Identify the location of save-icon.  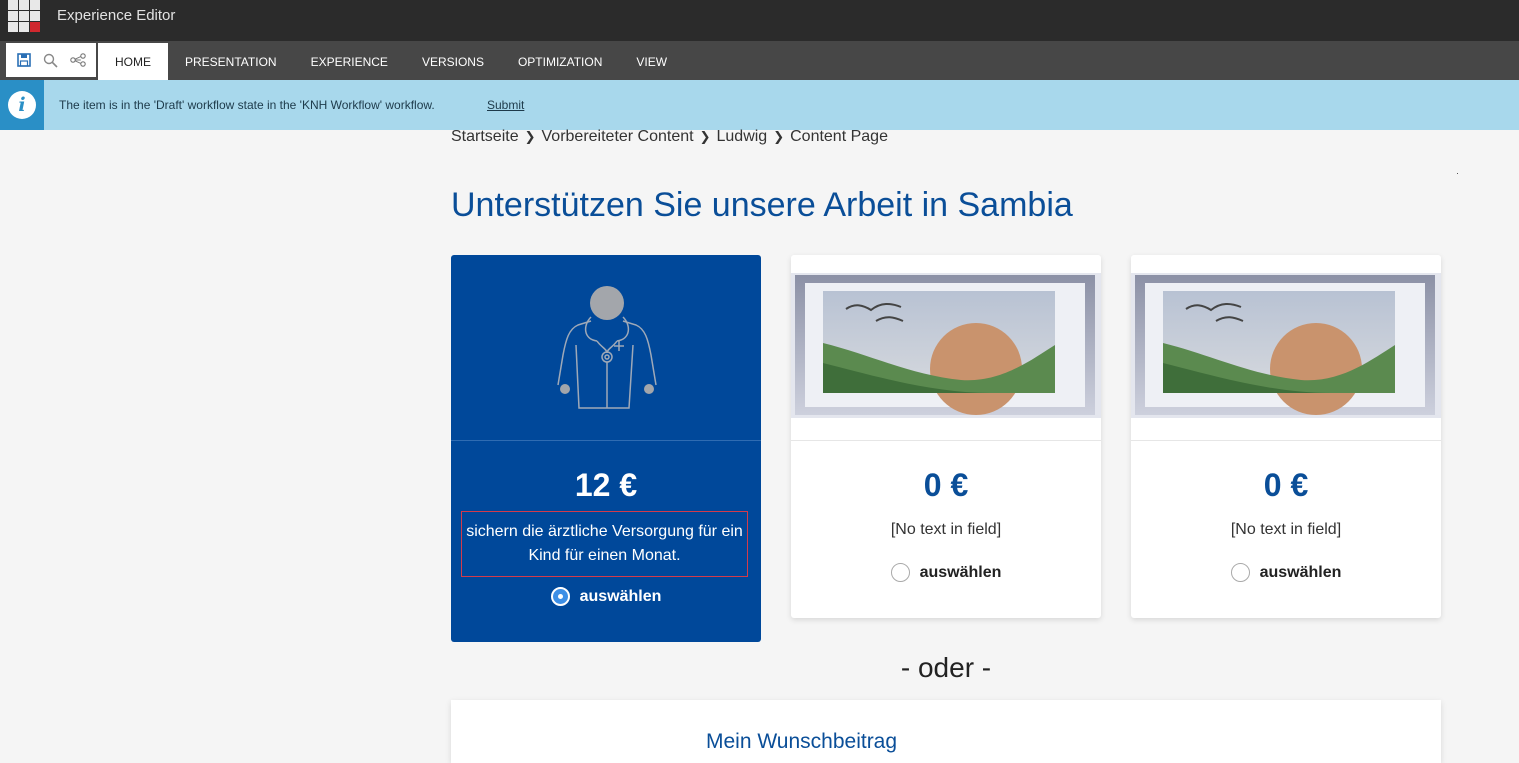
(24, 60).